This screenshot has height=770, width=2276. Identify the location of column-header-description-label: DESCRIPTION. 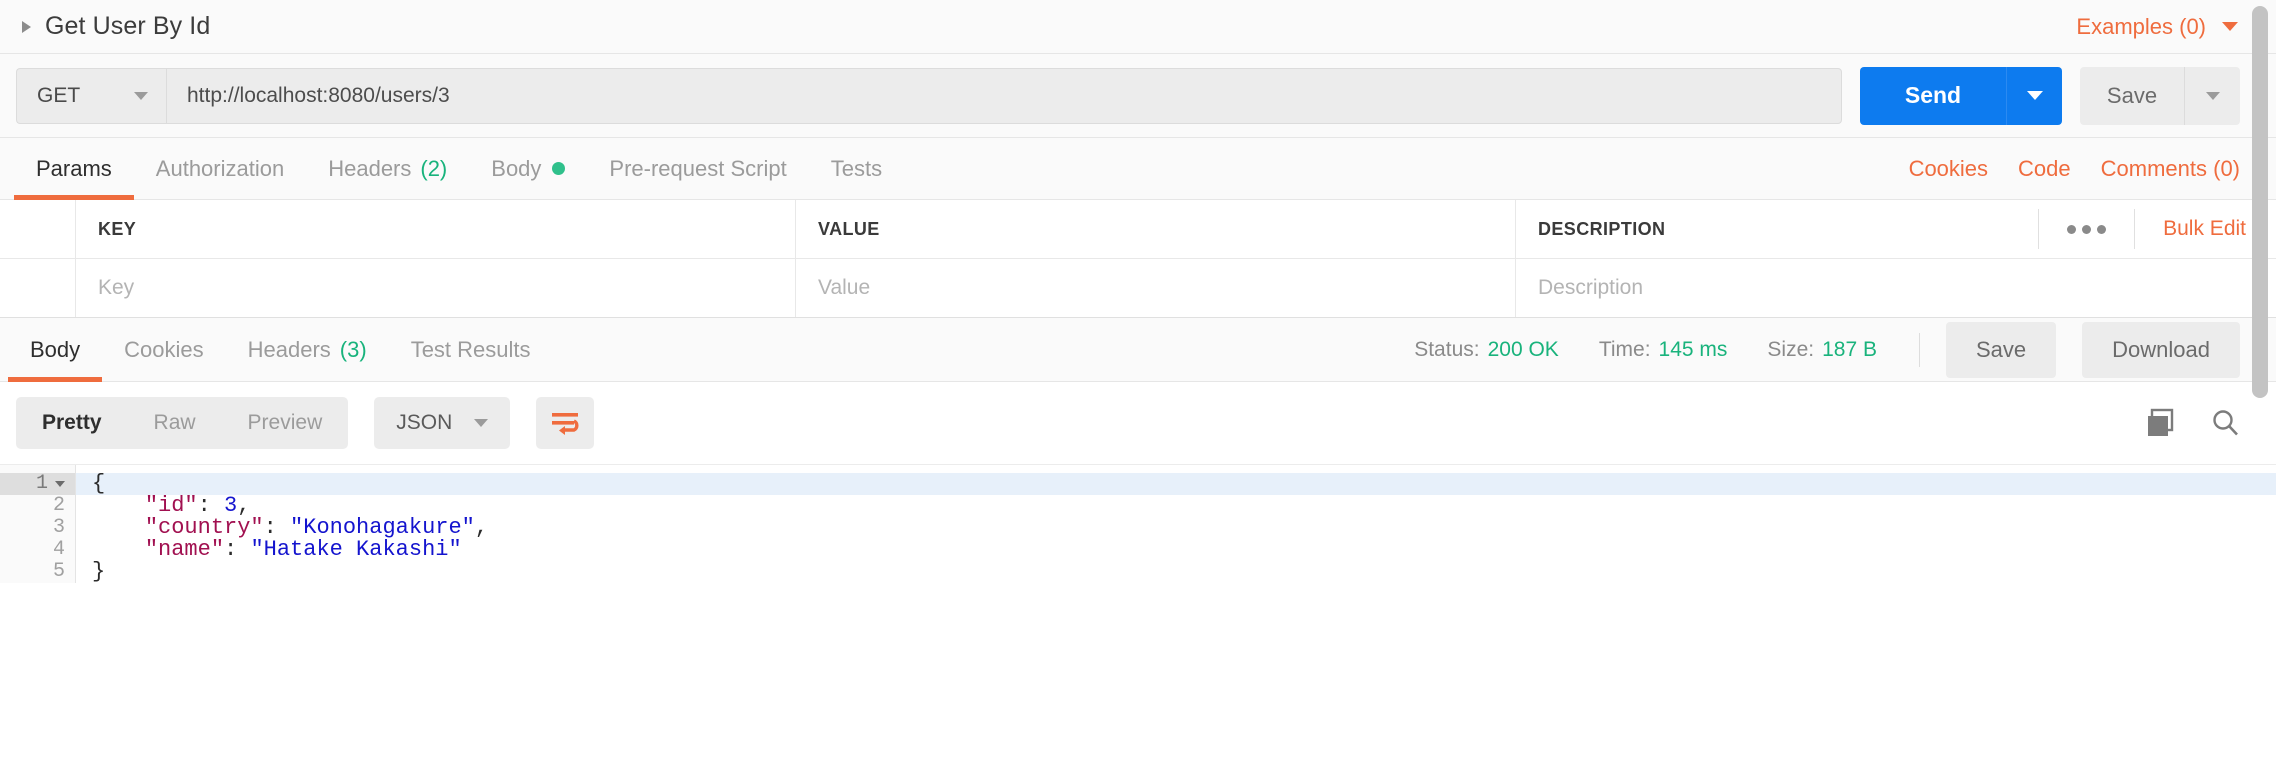
(1602, 228).